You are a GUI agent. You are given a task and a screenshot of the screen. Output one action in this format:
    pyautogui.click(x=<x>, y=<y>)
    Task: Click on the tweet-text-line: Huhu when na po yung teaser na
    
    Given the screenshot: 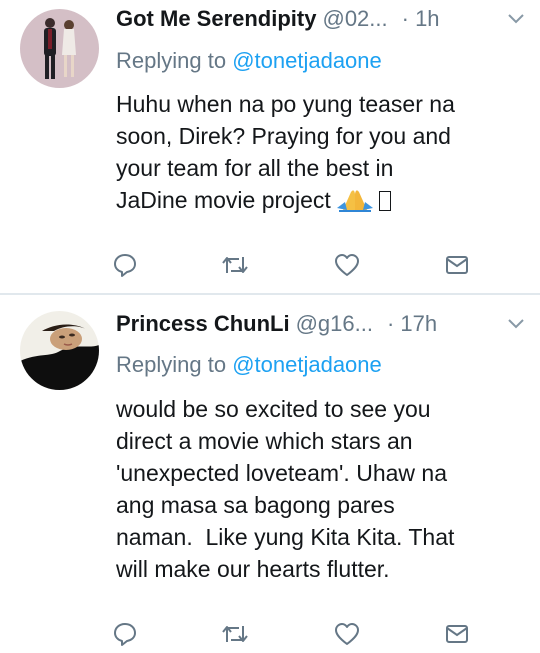 What is the action you would take?
    pyautogui.click(x=285, y=104)
    